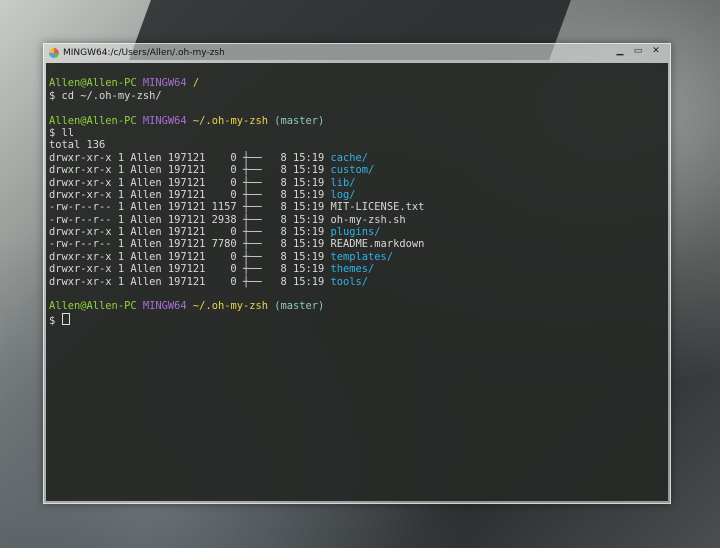  I want to click on file-name: MIT-LICENSE.txt, so click(377, 207).